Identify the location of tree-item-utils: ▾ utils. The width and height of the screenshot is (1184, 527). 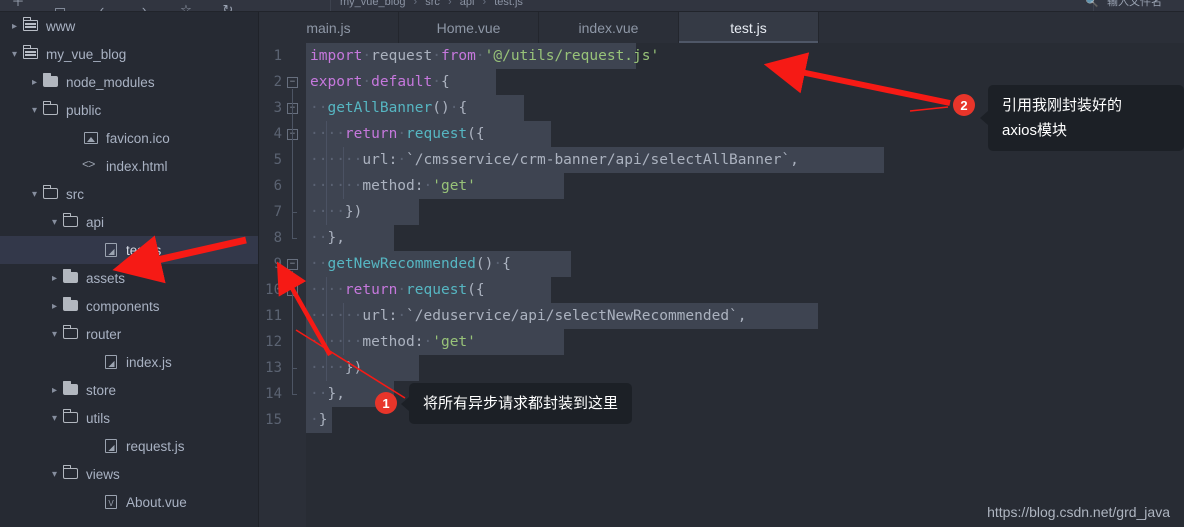
(129, 418).